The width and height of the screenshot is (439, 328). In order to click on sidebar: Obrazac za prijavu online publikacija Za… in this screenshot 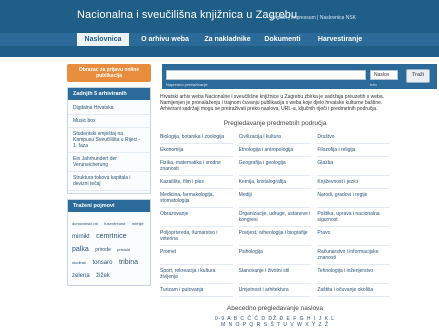, I will do `click(109, 175)`.